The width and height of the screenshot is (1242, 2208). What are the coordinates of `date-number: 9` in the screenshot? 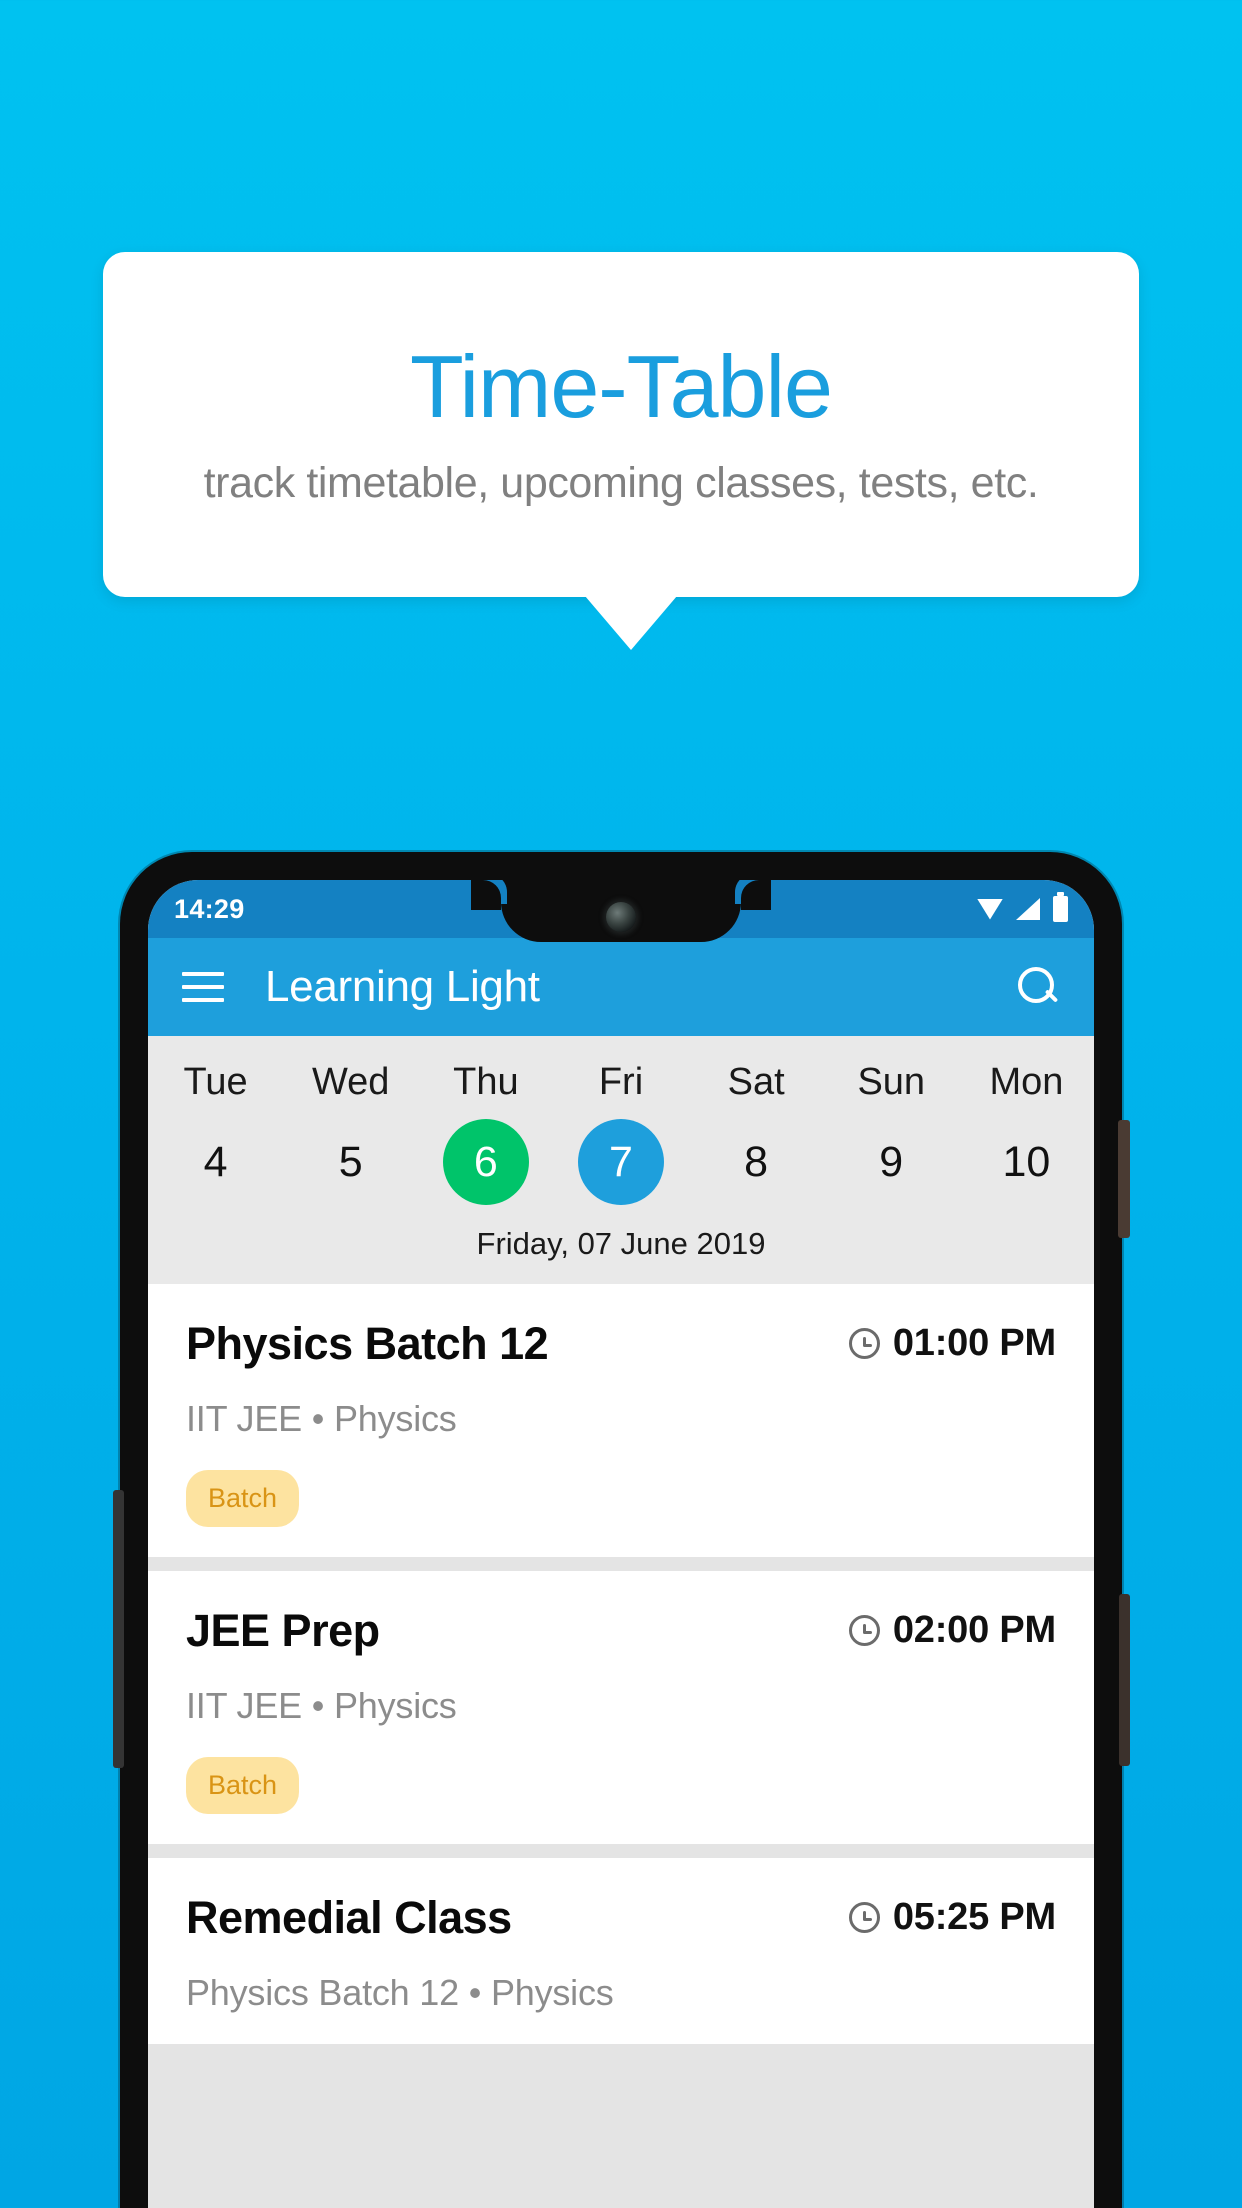 It's located at (891, 1161).